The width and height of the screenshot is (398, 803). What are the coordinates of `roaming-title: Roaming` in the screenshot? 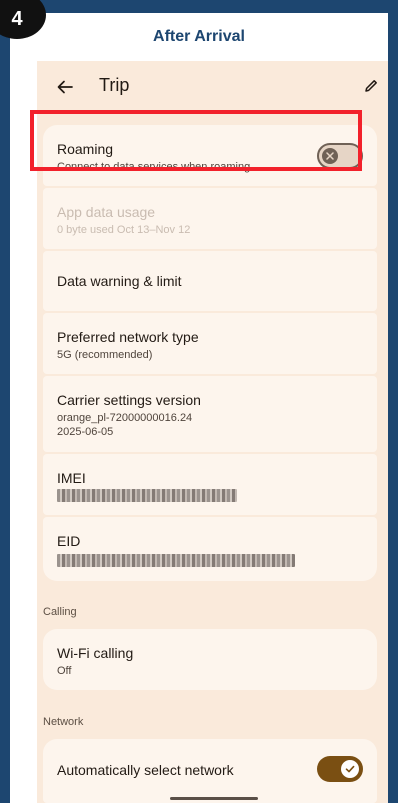 It's located at (85, 149).